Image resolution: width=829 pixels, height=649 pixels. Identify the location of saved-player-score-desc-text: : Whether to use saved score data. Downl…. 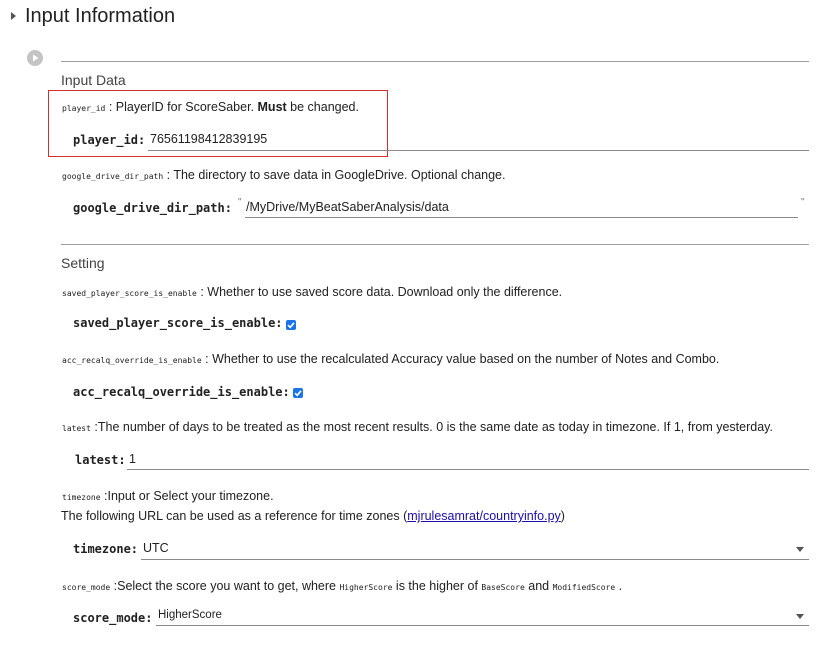
(379, 292).